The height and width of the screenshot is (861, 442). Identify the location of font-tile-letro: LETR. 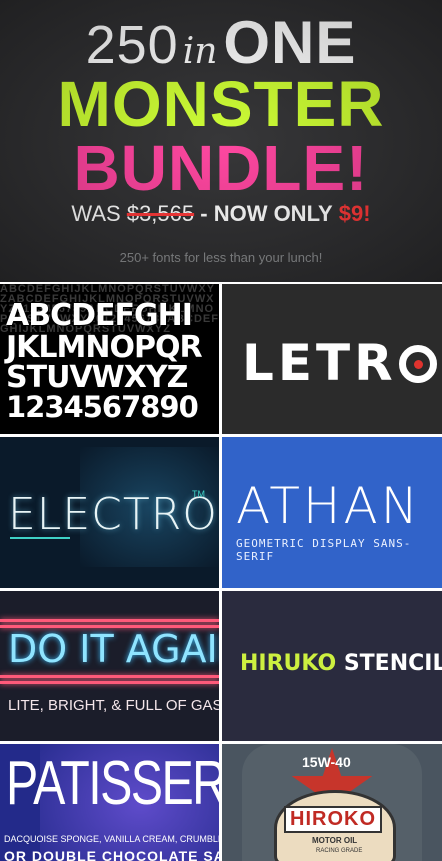
(332, 359).